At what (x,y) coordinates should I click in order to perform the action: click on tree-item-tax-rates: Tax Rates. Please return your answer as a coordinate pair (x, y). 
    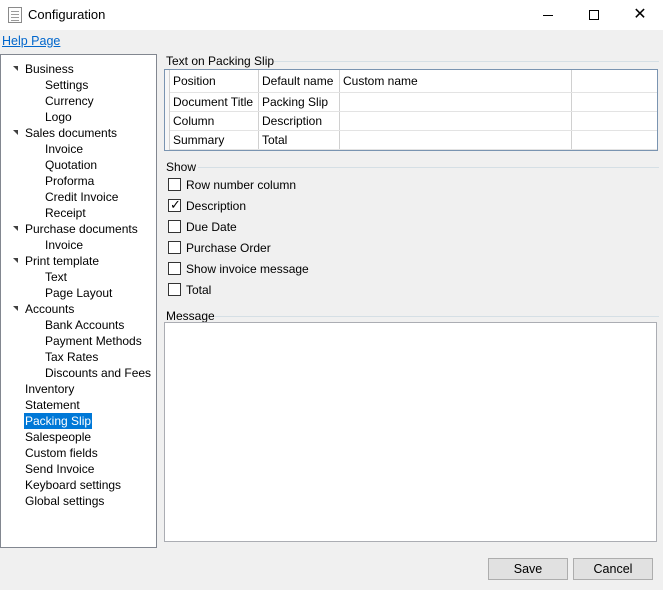
    Looking at the image, I should click on (71, 357).